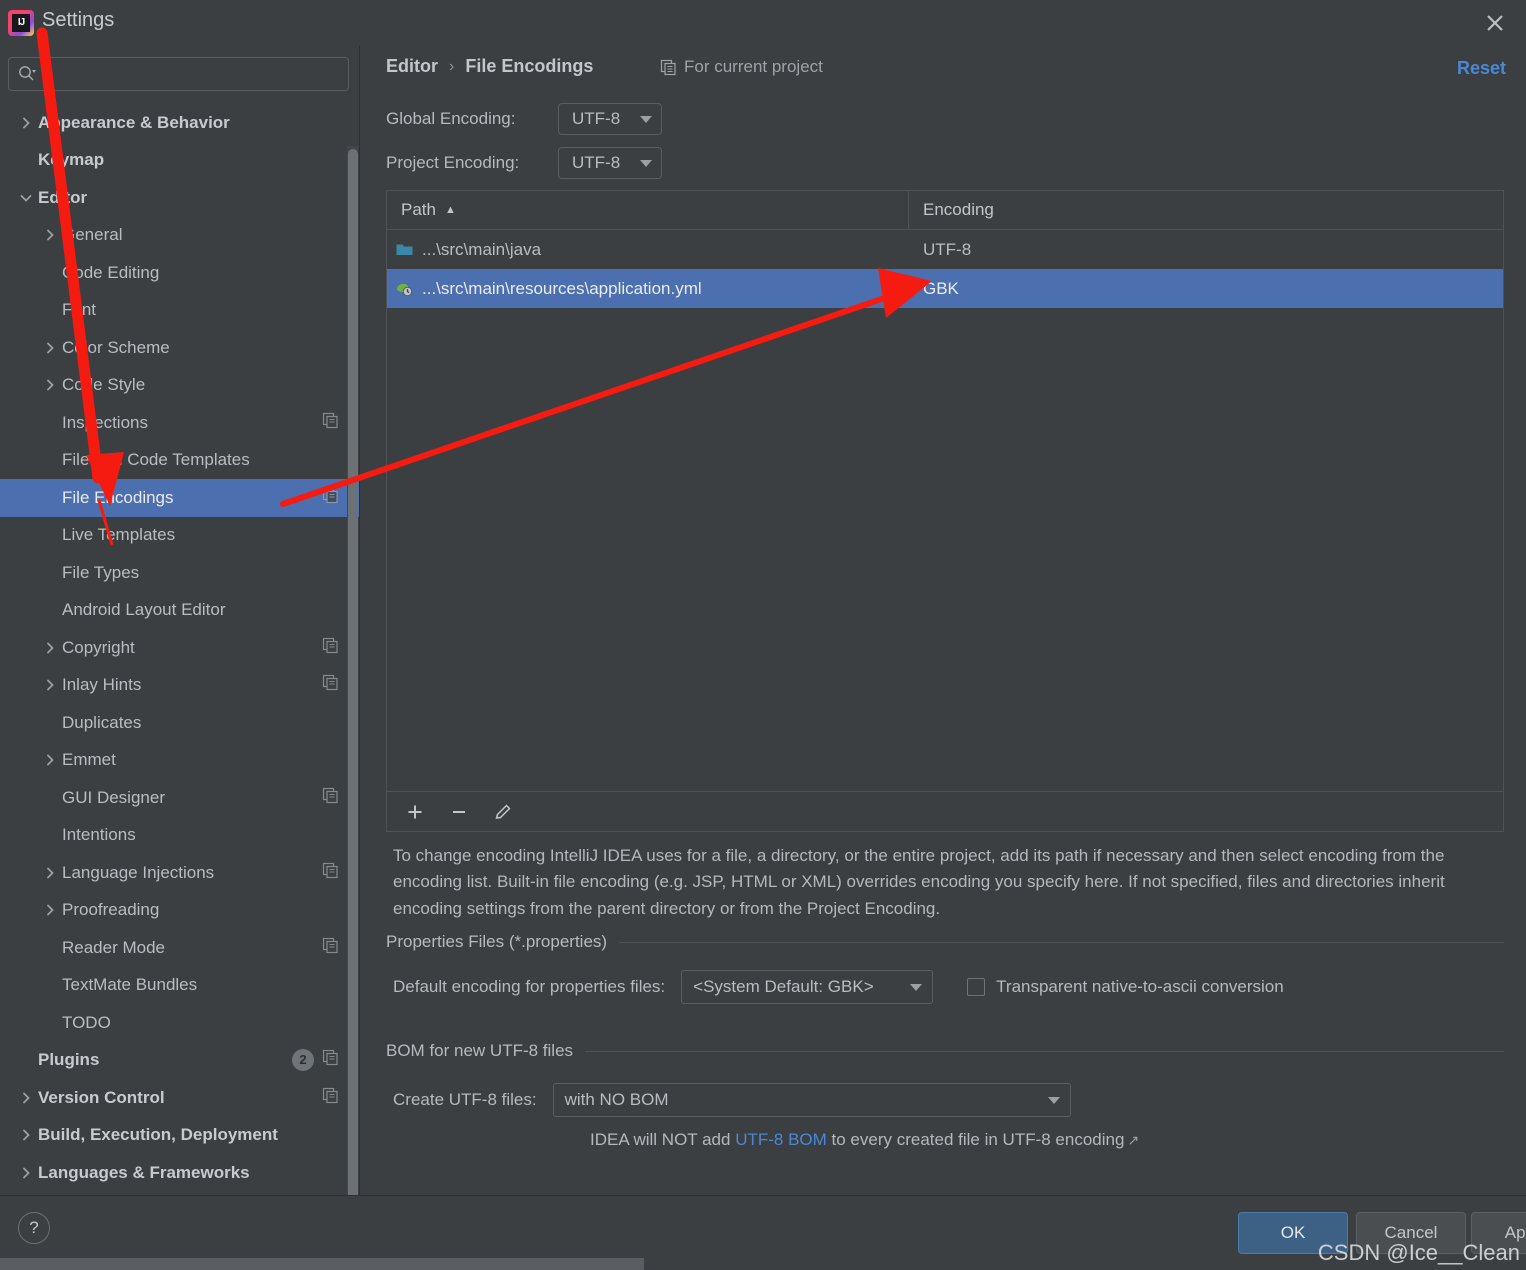 The height and width of the screenshot is (1270, 1526). What do you see at coordinates (78, 20) in the screenshot?
I see `window-title: Settings` at bounding box center [78, 20].